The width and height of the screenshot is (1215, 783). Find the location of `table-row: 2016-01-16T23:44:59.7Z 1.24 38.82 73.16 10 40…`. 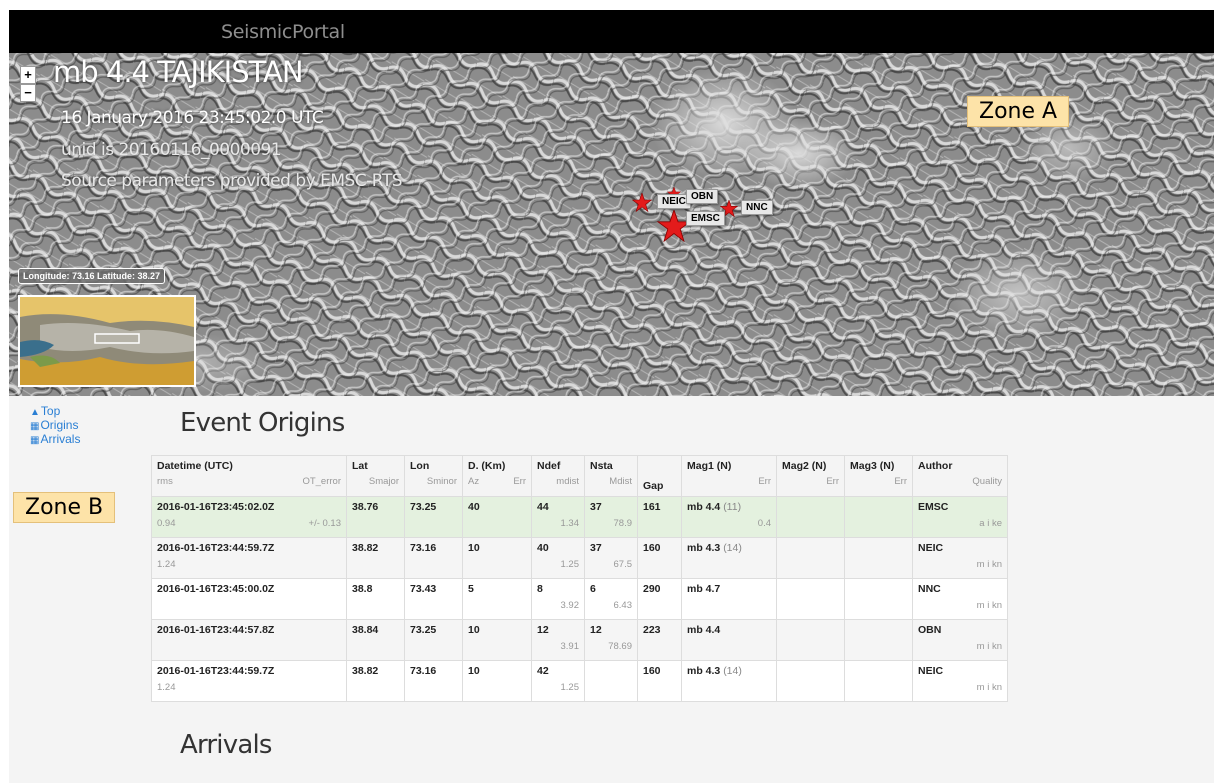

table-row: 2016-01-16T23:44:59.7Z 1.24 38.82 73.16 10 40… is located at coordinates (579, 558).